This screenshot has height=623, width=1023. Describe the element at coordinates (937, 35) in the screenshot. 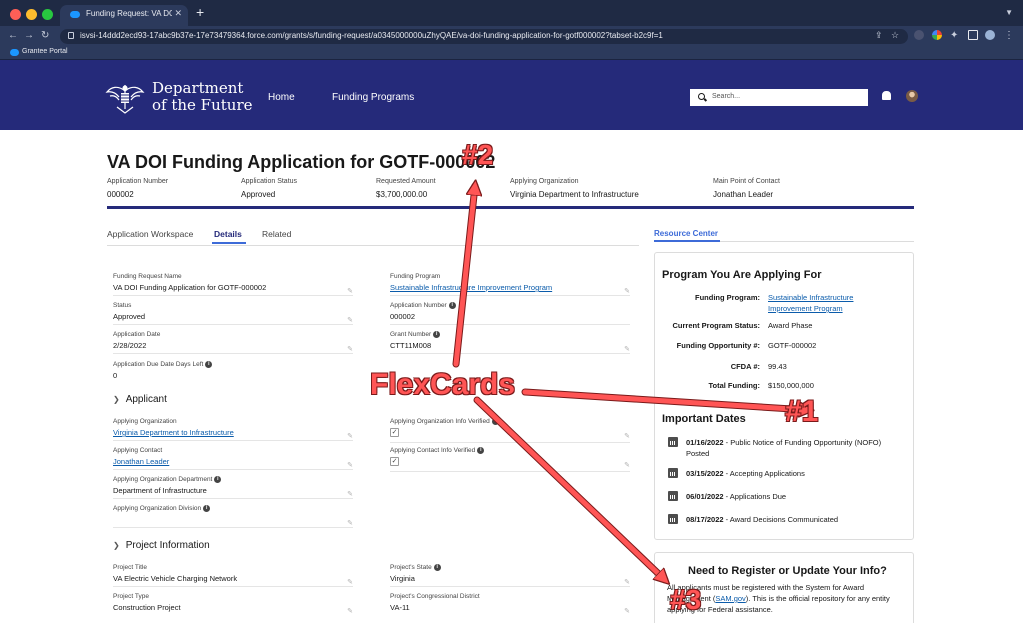

I see `chrome-extension-icon` at that location.